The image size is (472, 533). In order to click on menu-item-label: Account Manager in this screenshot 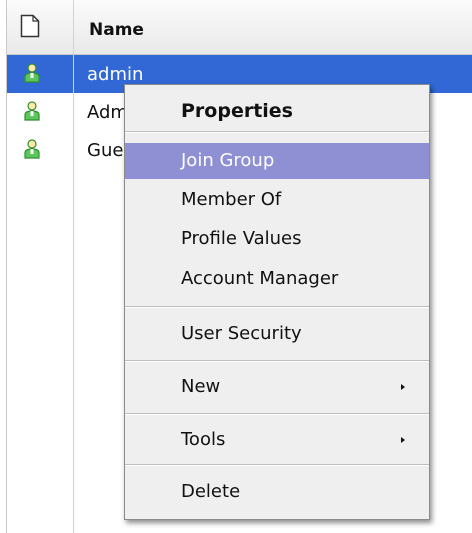, I will do `click(260, 278)`.